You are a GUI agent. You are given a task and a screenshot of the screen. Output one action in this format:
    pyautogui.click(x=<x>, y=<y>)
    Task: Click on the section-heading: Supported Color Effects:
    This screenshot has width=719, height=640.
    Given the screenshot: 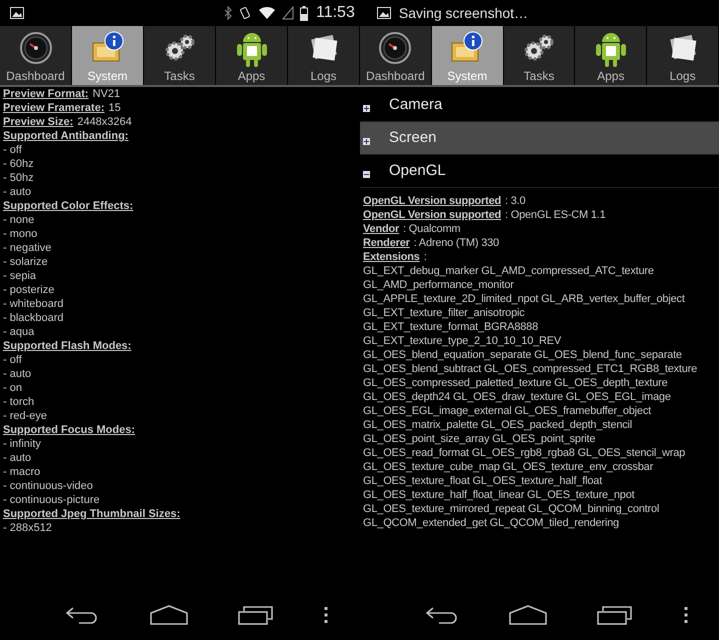 What is the action you would take?
    pyautogui.click(x=68, y=206)
    